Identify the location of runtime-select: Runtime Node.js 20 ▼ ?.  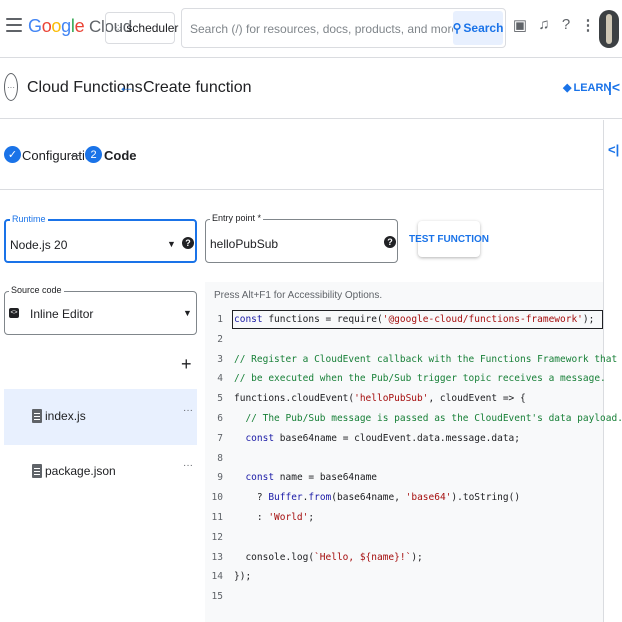
(100, 238).